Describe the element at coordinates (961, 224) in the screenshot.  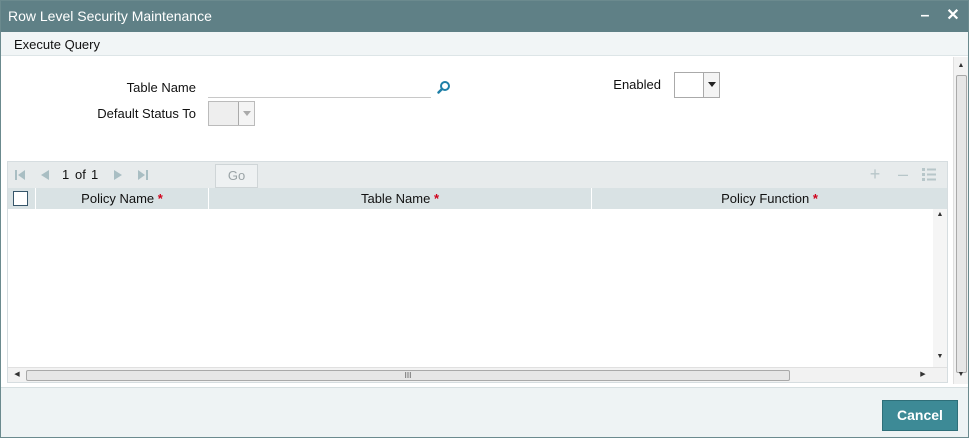
I see `vertical-scroll-thumb` at that location.